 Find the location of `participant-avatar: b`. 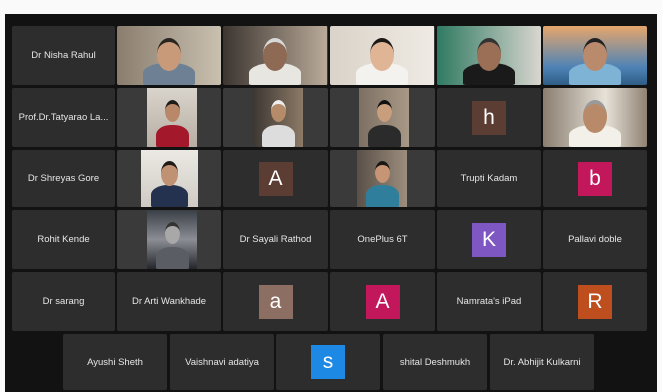

participant-avatar: b is located at coordinates (595, 178).